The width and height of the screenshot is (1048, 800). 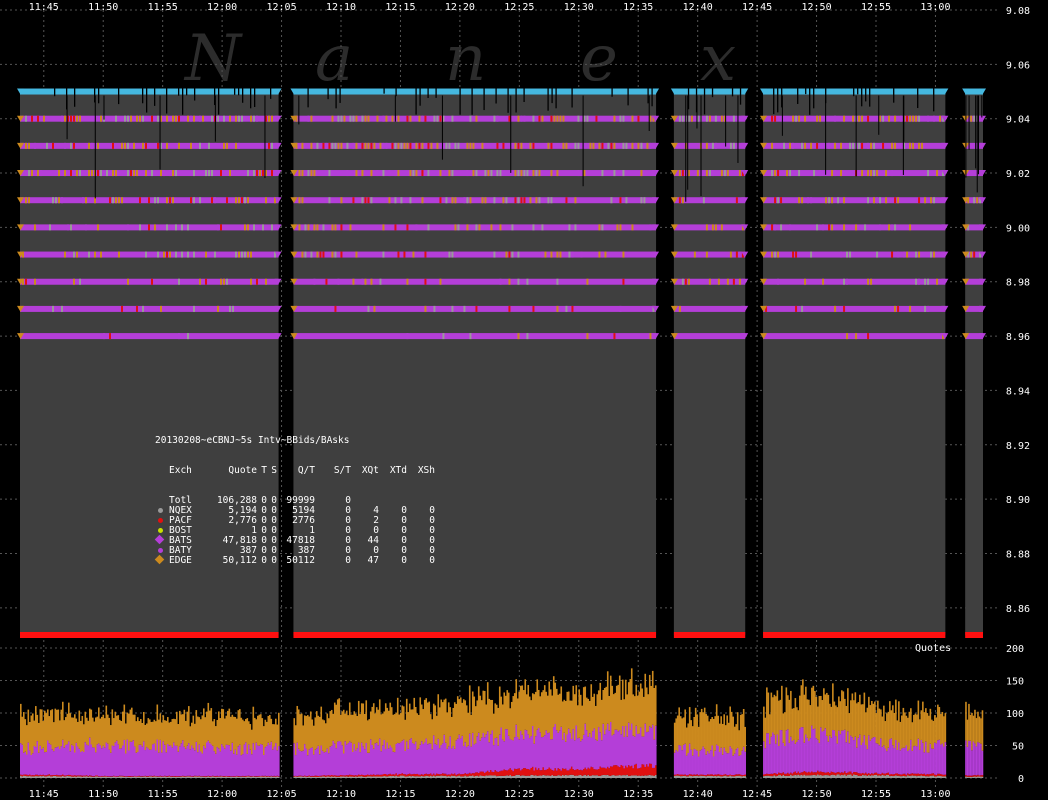 What do you see at coordinates (638, 794) in the screenshot?
I see `x-tick-label-bottom: 12:35` at bounding box center [638, 794].